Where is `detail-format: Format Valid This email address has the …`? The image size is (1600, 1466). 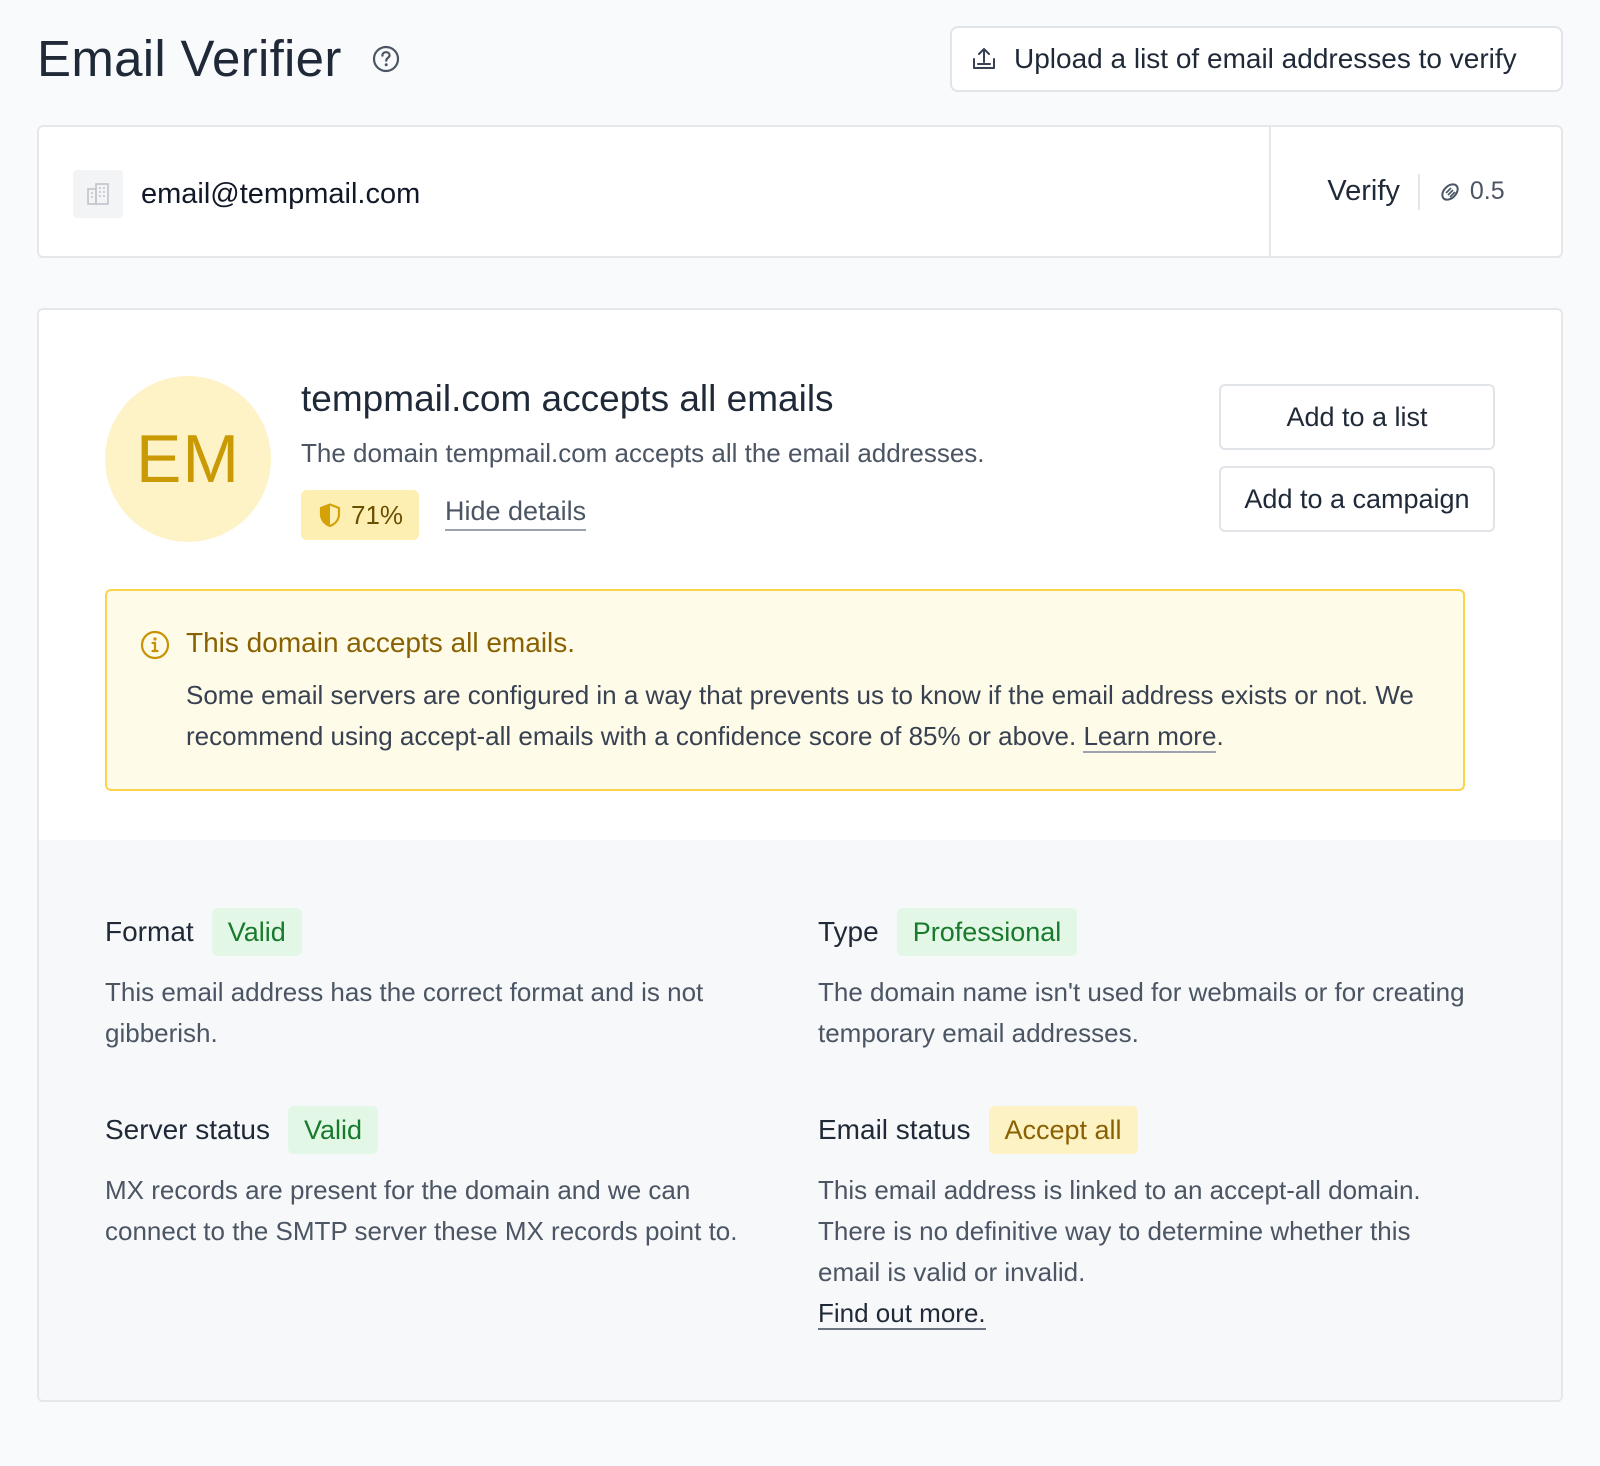 detail-format: Format Valid This email address has the … is located at coordinates (430, 981).